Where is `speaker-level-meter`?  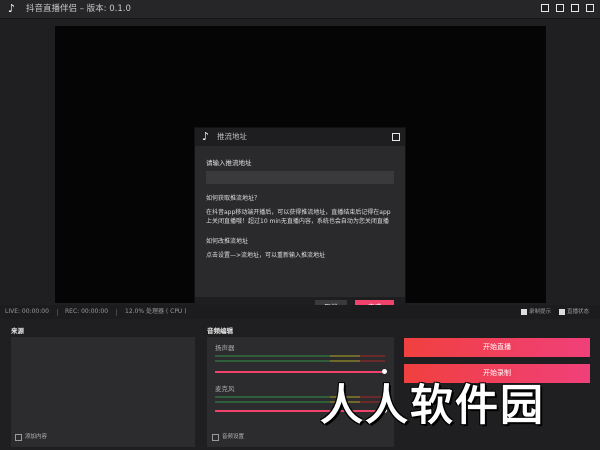 speaker-level-meter is located at coordinates (300, 356).